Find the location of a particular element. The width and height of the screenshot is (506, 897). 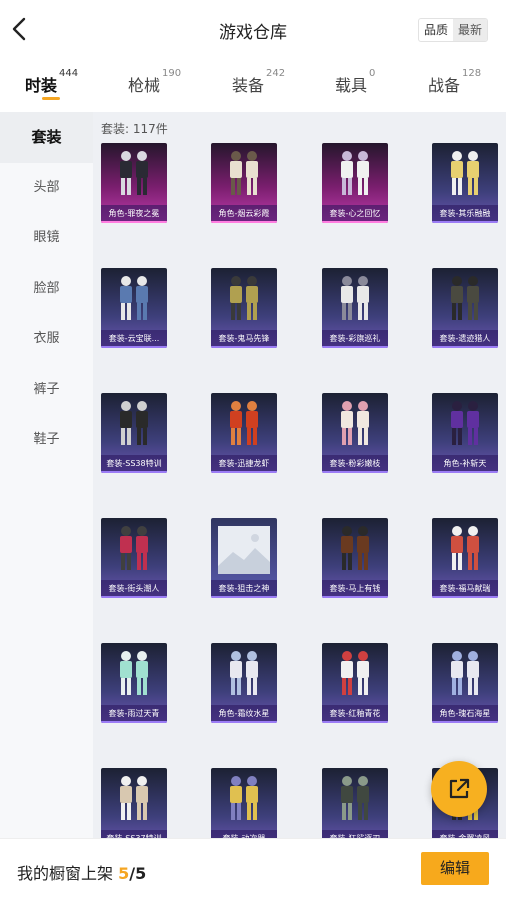

category-tabs: 时装444 枪械190 装备242 载具0 战备128 is located at coordinates (253, 86).